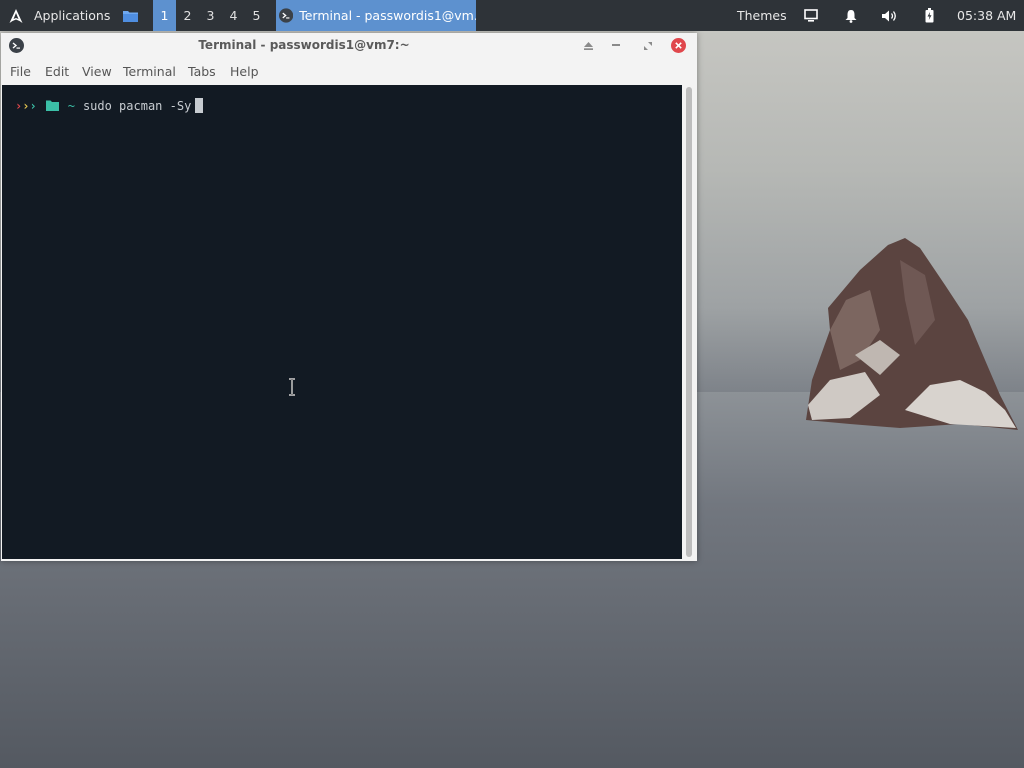 The height and width of the screenshot is (768, 1024). Describe the element at coordinates (57, 71) in the screenshot. I see `menu-edit: Edit` at that location.